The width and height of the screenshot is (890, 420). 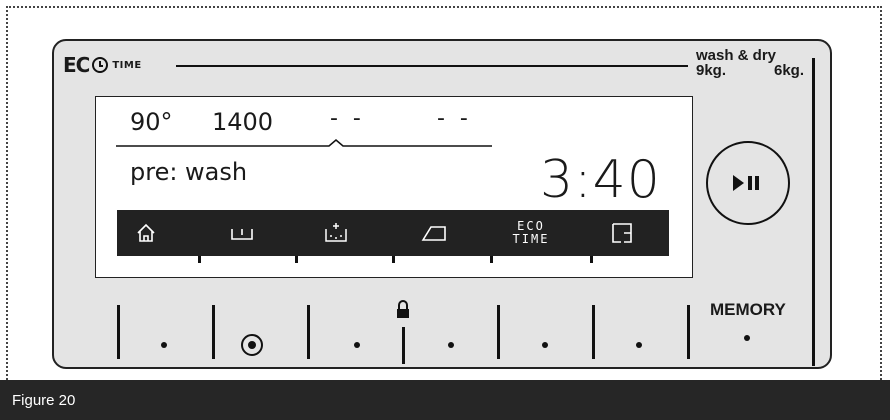 I want to click on home-icon, so click(x=146, y=233).